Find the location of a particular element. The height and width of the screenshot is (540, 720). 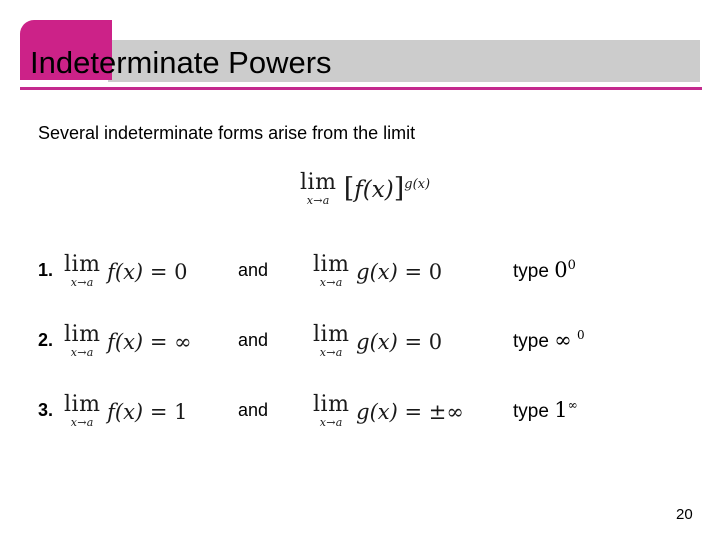

main-formula-limit: lim x→a is located at coordinates (318, 191).